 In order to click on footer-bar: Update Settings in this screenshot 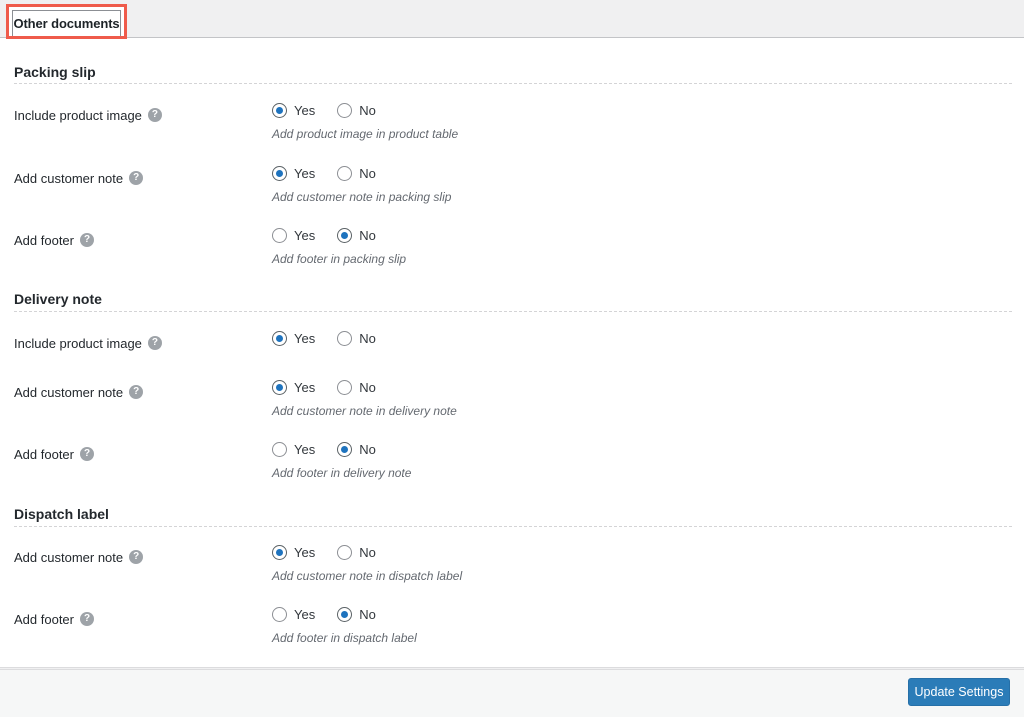, I will do `click(512, 693)`.